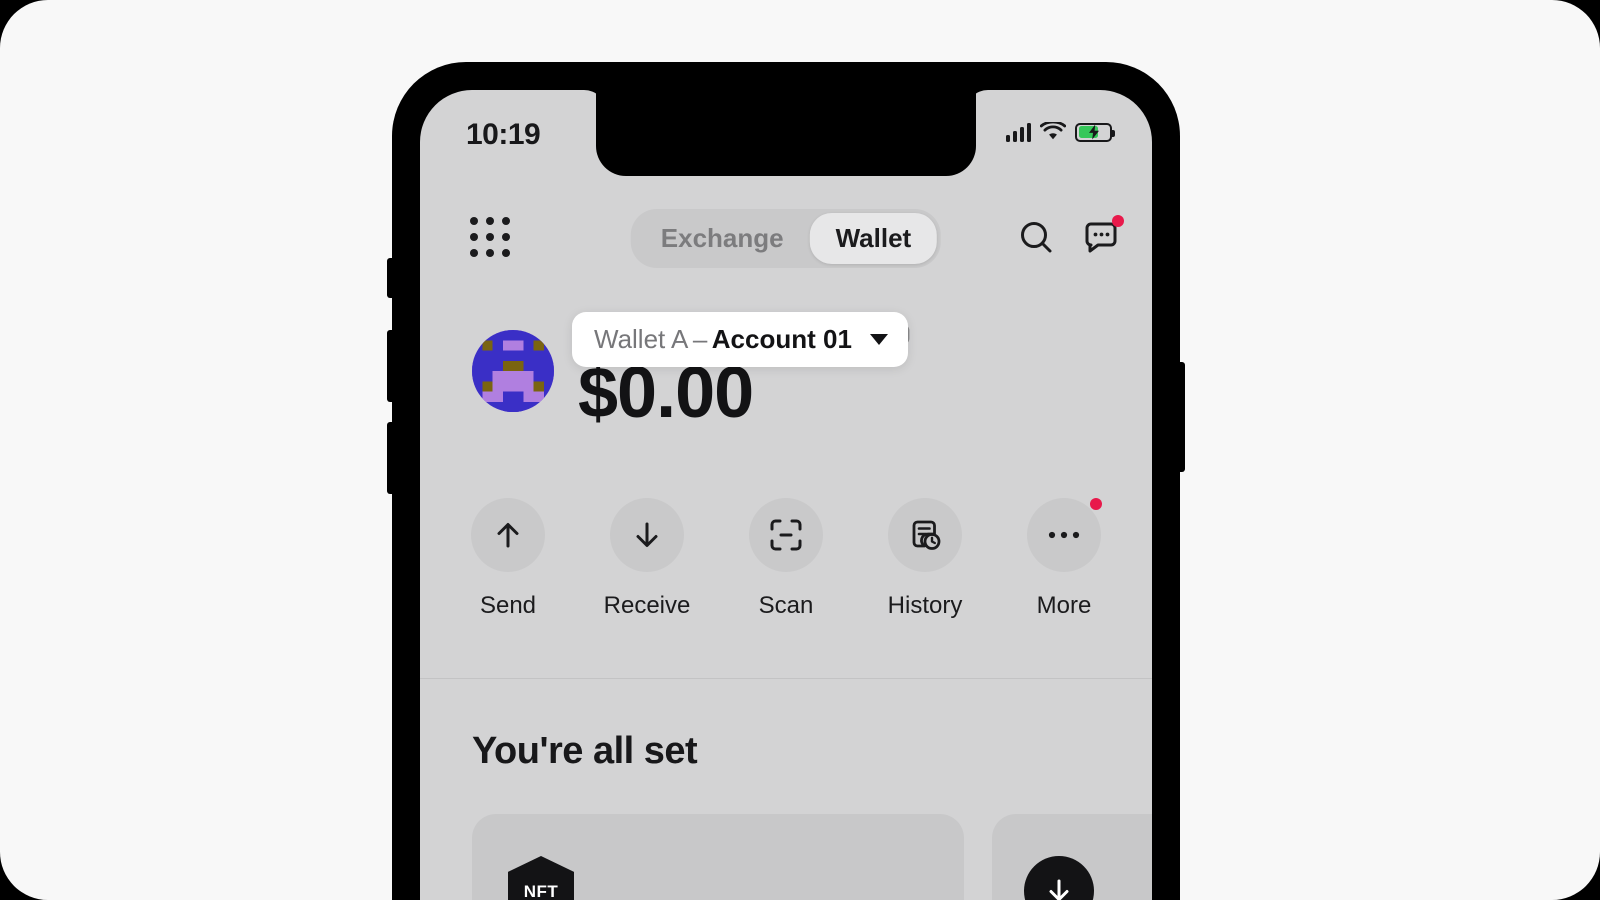 The image size is (1600, 900). What do you see at coordinates (1118, 221) in the screenshot?
I see `chat-notification-badge` at bounding box center [1118, 221].